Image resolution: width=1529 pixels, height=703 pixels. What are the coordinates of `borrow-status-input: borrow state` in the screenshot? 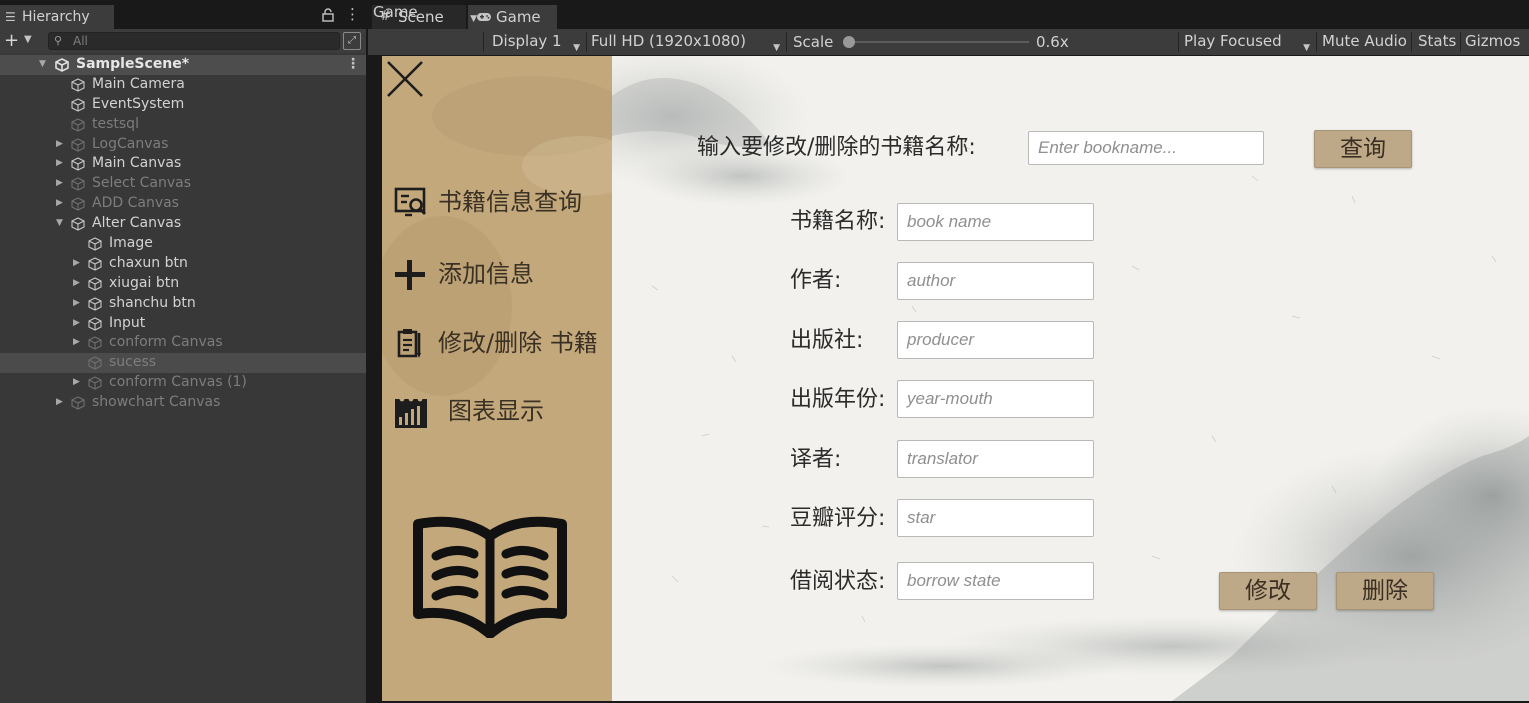 It's located at (995, 581).